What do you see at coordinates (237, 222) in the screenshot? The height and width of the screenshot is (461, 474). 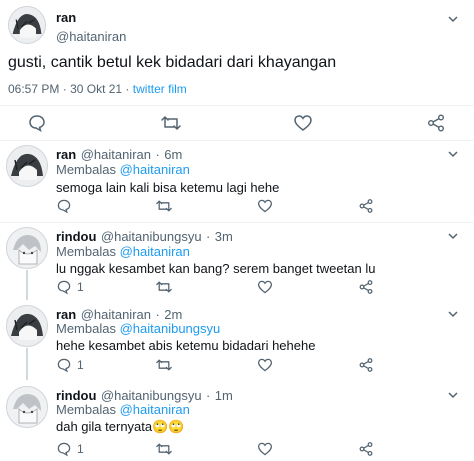 I see `reply-divider` at bounding box center [237, 222].